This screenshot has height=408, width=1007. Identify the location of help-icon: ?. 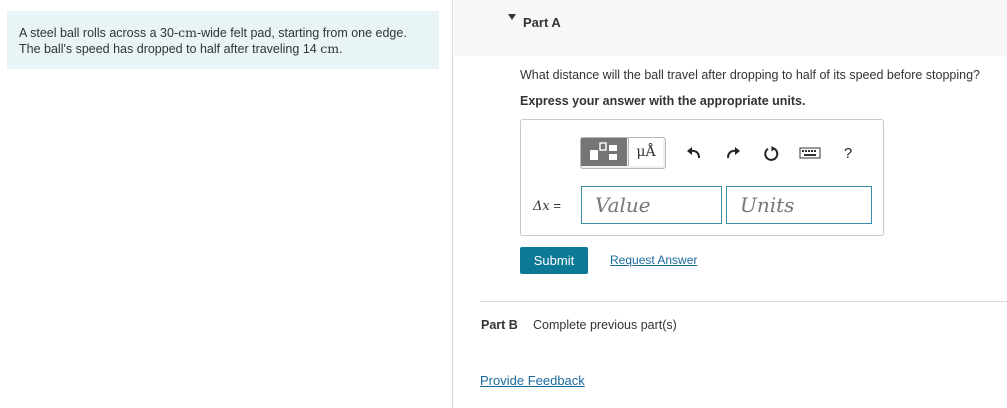
(848, 153).